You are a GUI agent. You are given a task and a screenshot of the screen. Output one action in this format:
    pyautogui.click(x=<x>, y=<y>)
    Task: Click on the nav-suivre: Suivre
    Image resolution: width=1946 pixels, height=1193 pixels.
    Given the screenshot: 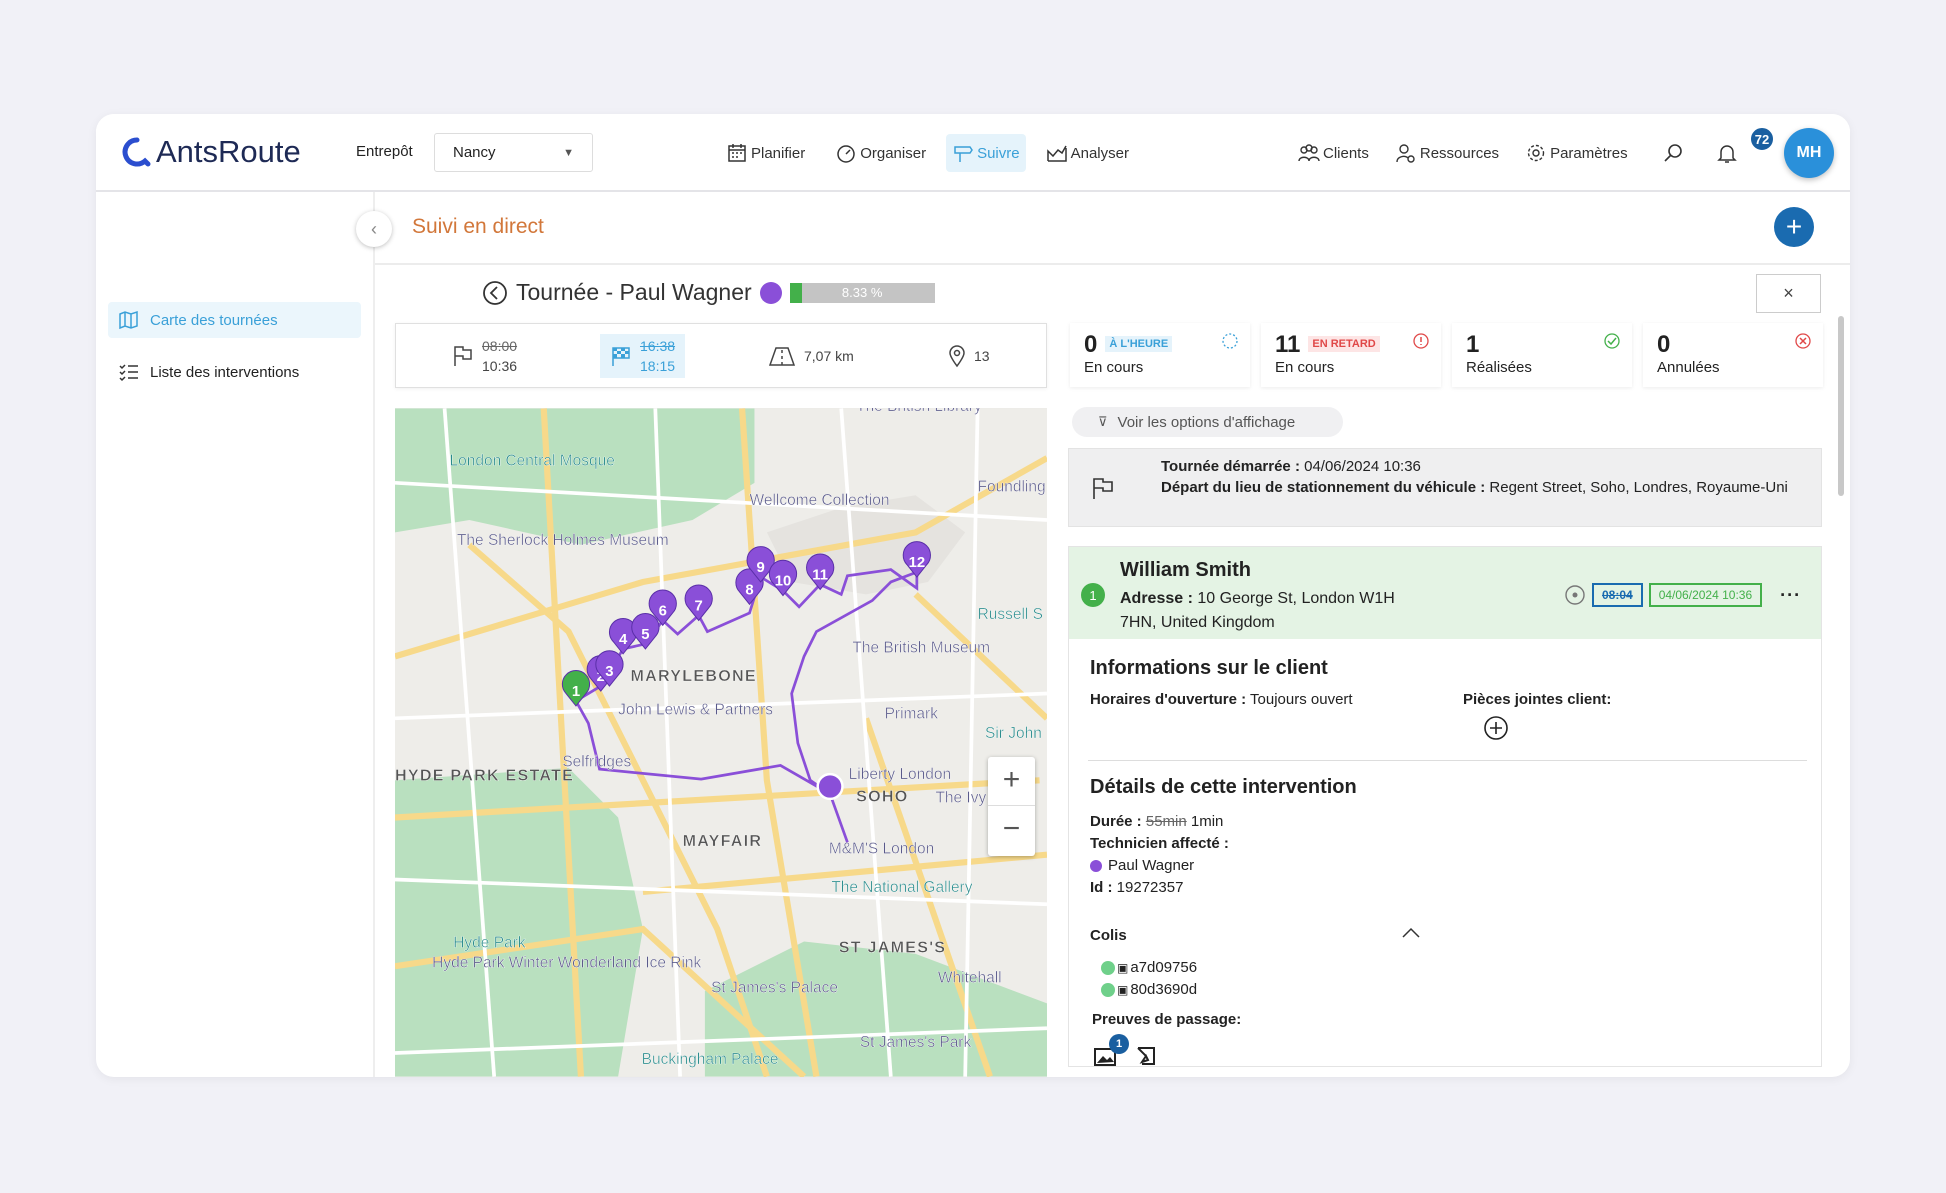 What is the action you would take?
    pyautogui.click(x=986, y=153)
    